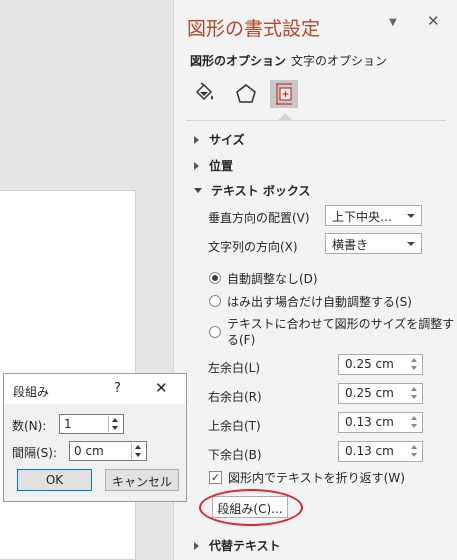  Describe the element at coordinates (235, 397) in the screenshot. I see `margin-right-label: 右余白(R)` at that location.